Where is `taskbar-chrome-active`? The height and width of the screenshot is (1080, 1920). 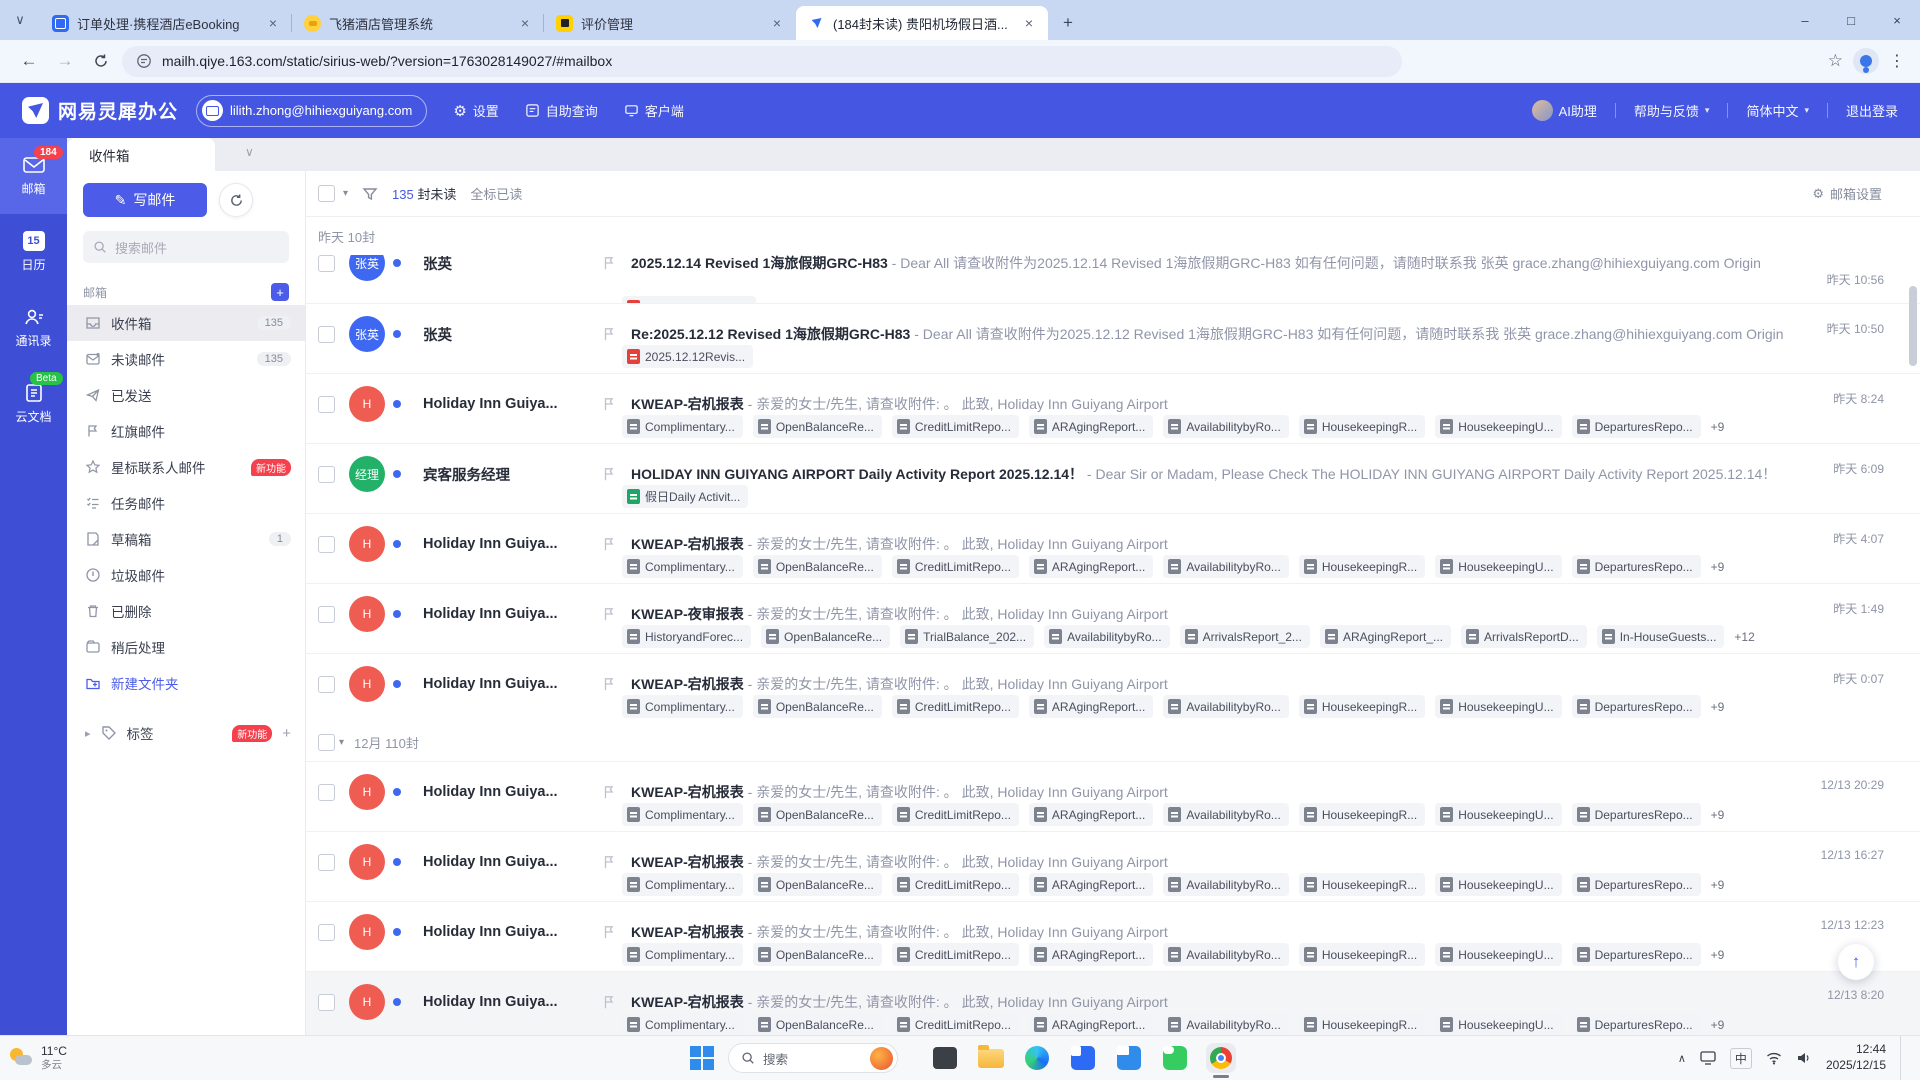
taskbar-chrome-active is located at coordinates (1221, 1060).